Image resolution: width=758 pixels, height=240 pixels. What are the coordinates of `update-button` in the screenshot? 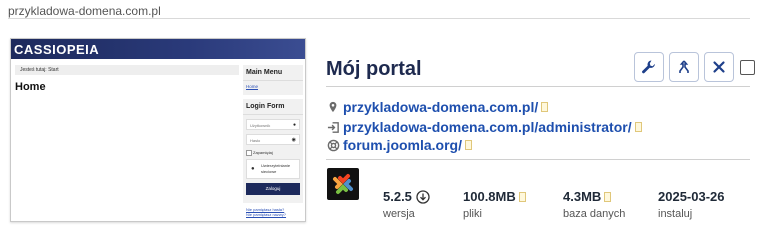 It's located at (684, 67).